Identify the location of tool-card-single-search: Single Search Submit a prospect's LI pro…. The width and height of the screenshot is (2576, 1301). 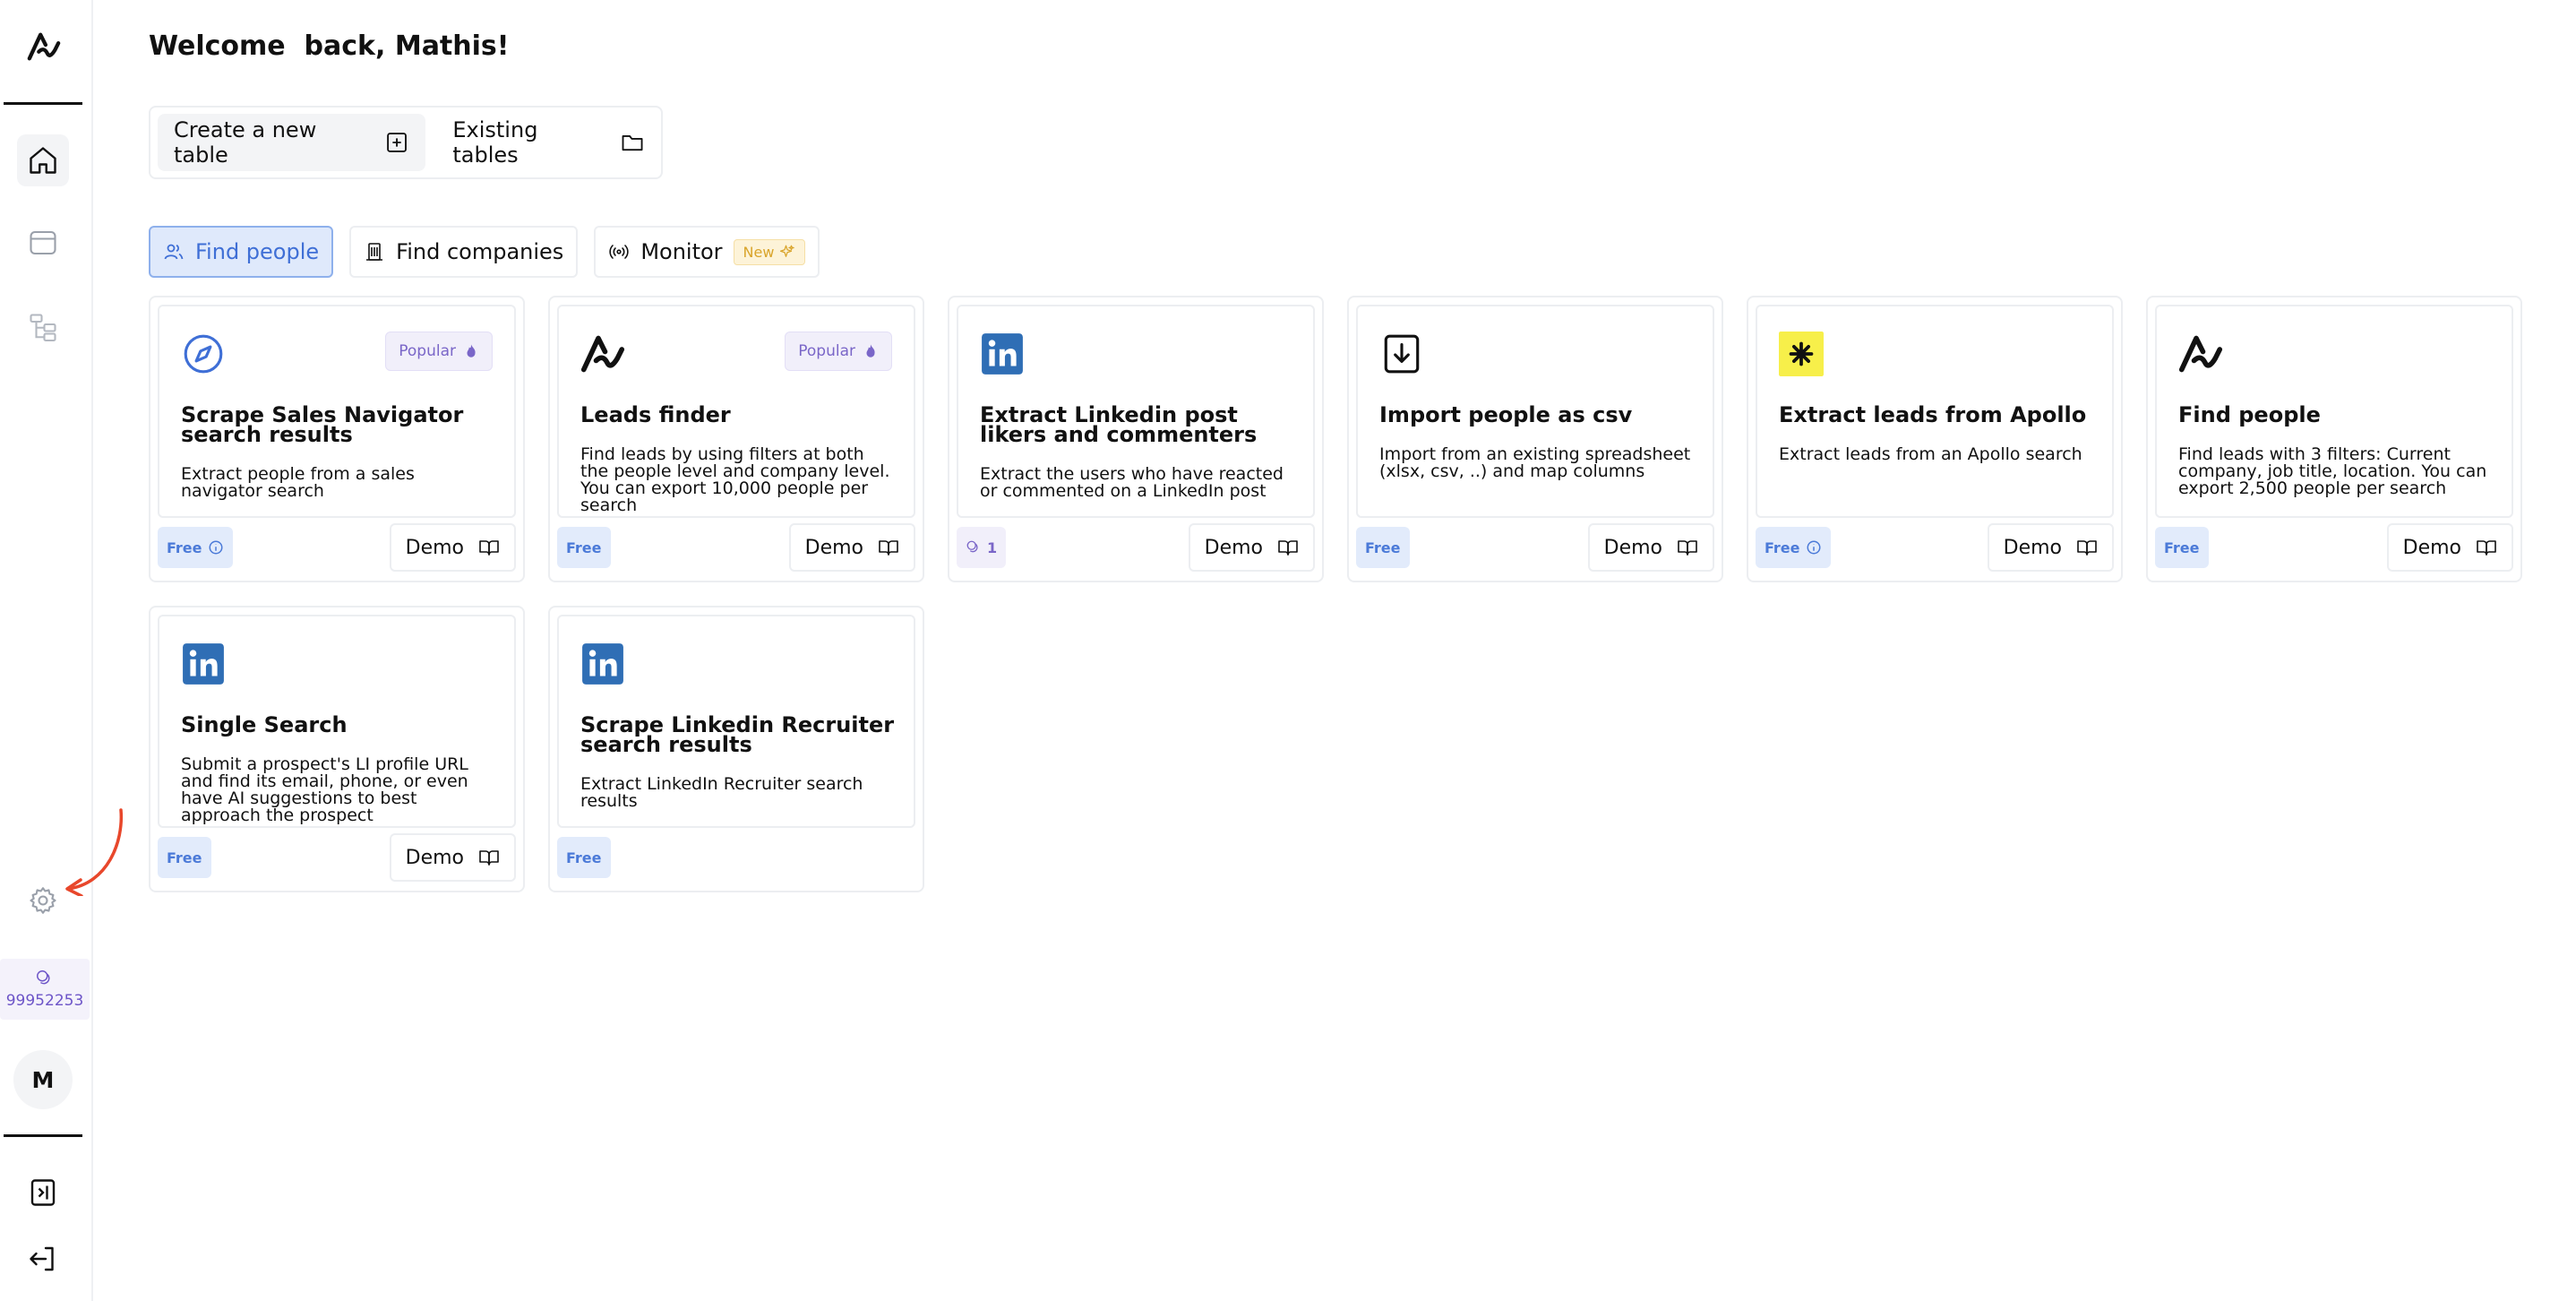
(337, 749).